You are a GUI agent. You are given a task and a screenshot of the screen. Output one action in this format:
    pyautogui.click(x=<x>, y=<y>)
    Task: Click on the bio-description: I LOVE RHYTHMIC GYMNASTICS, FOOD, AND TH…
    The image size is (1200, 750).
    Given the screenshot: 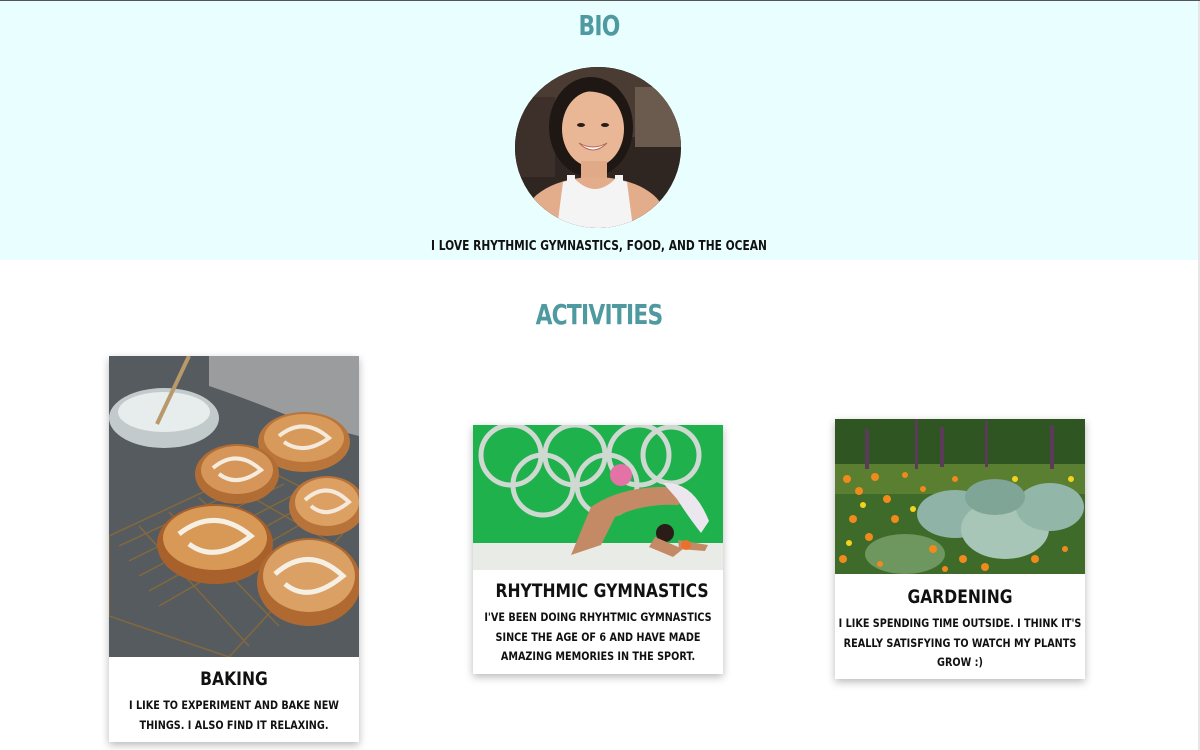 What is the action you would take?
    pyautogui.click(x=599, y=246)
    